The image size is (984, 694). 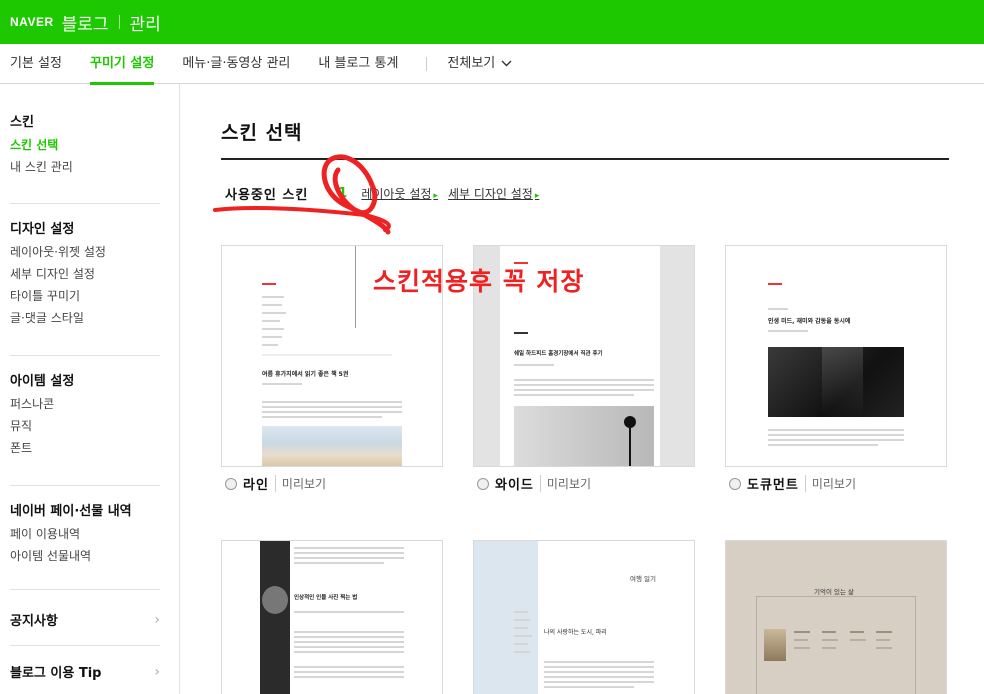 I want to click on skin-card-blog-title: 기억이 있는 삶, so click(x=834, y=592).